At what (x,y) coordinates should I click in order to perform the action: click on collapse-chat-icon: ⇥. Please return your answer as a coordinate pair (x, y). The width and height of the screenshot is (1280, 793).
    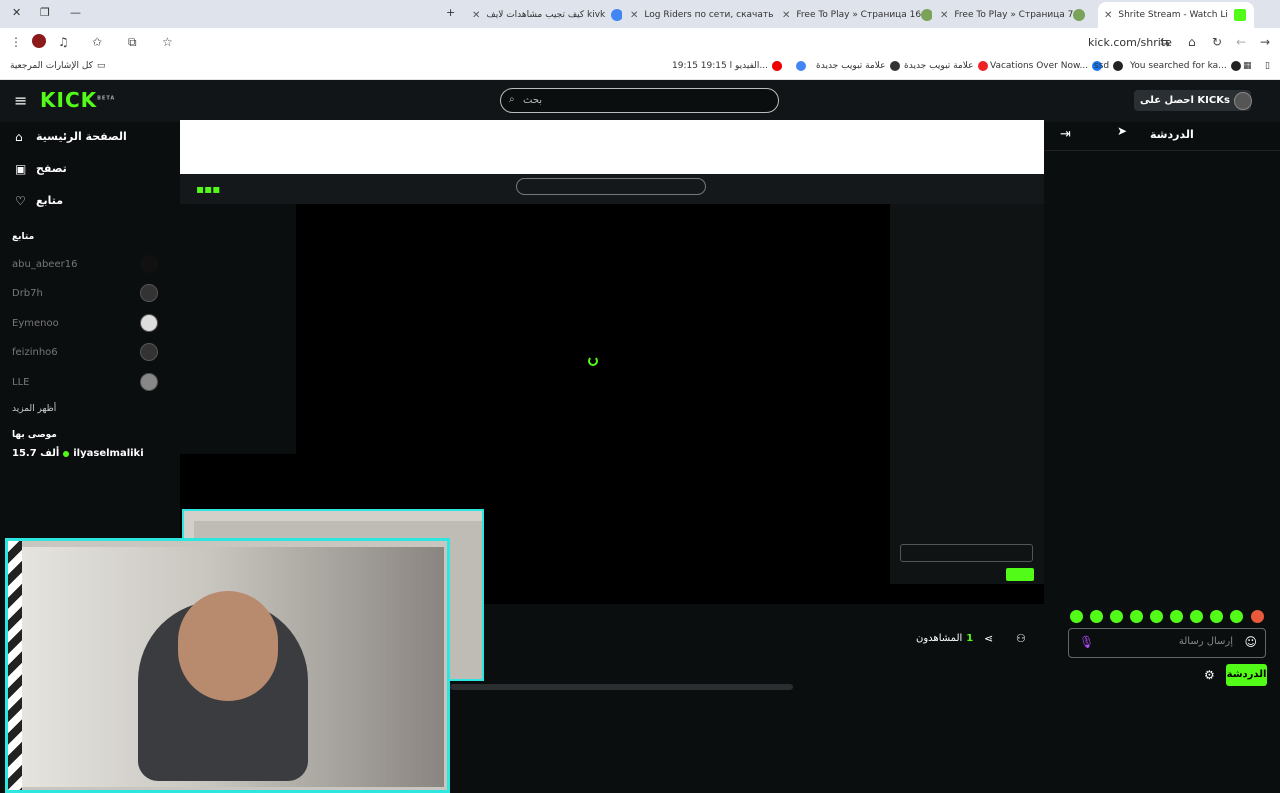
    Looking at the image, I should click on (1065, 134).